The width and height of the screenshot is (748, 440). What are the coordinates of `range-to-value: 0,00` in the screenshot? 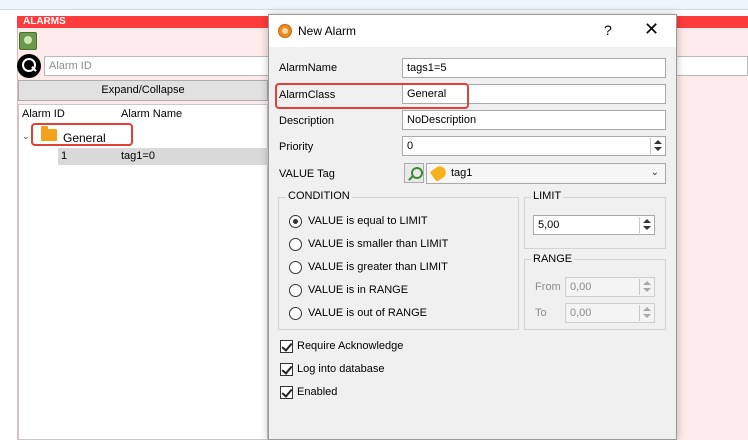 It's located at (581, 313).